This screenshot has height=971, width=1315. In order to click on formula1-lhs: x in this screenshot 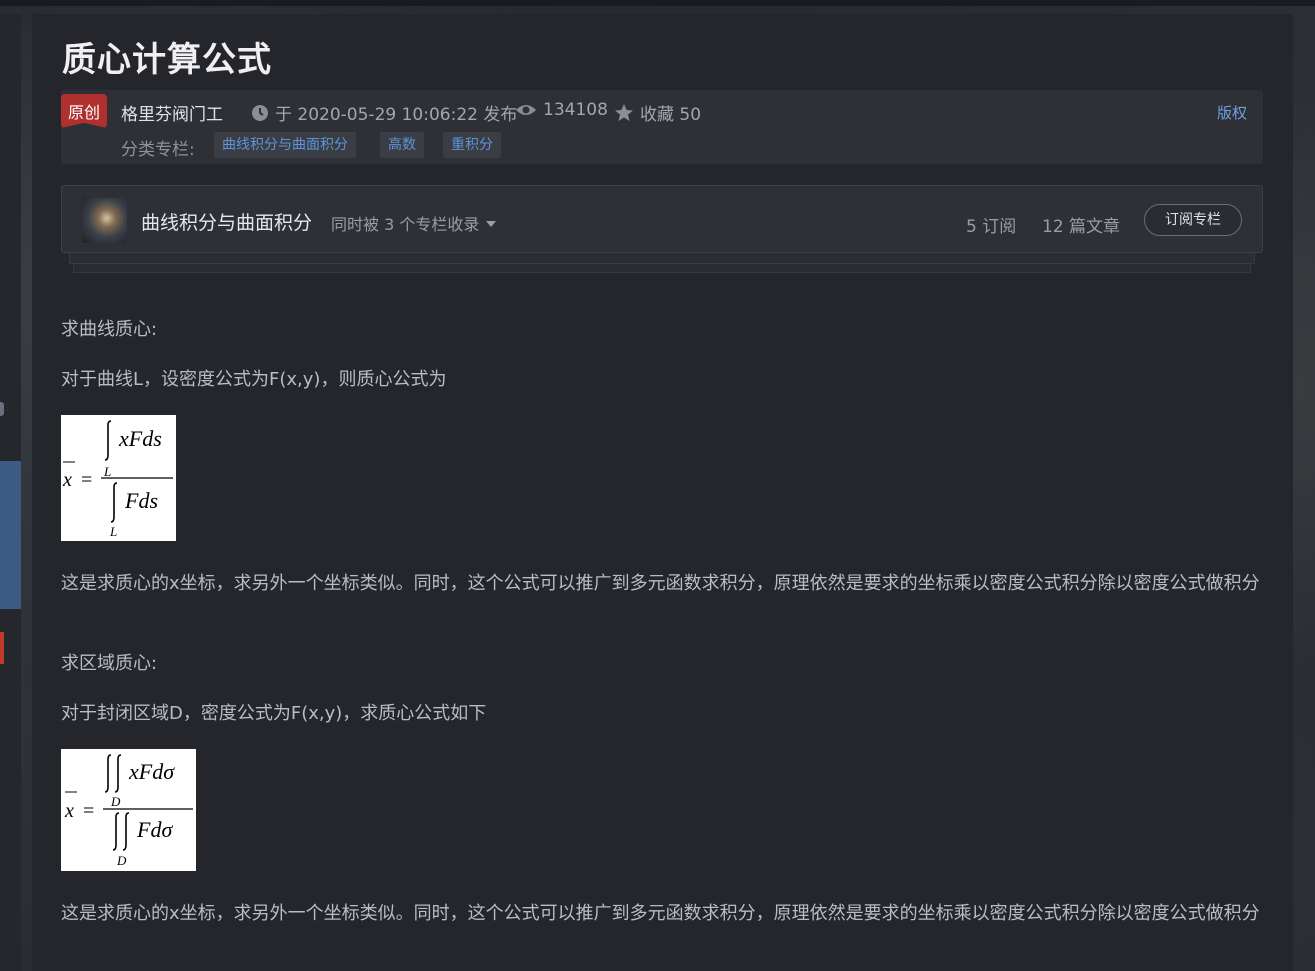, I will do `click(67, 480)`.